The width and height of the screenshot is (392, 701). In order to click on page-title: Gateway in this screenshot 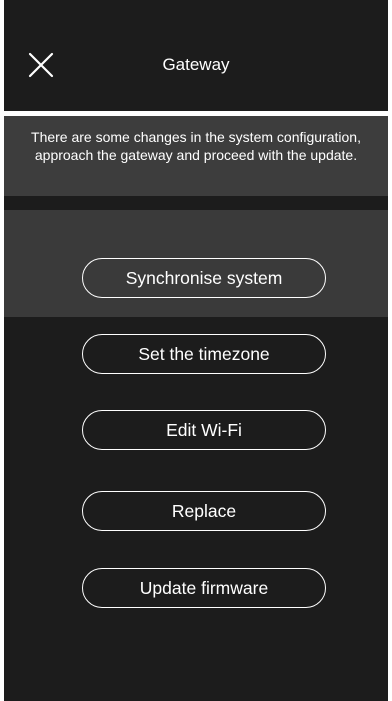, I will do `click(196, 64)`.